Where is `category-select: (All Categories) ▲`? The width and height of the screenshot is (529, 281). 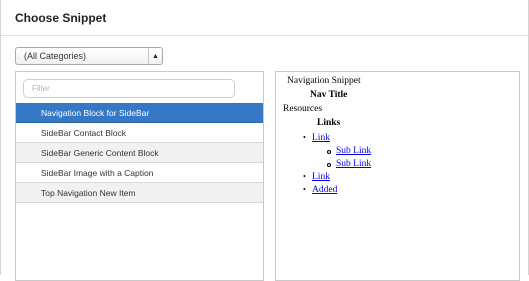 category-select: (All Categories) ▲ is located at coordinates (89, 56).